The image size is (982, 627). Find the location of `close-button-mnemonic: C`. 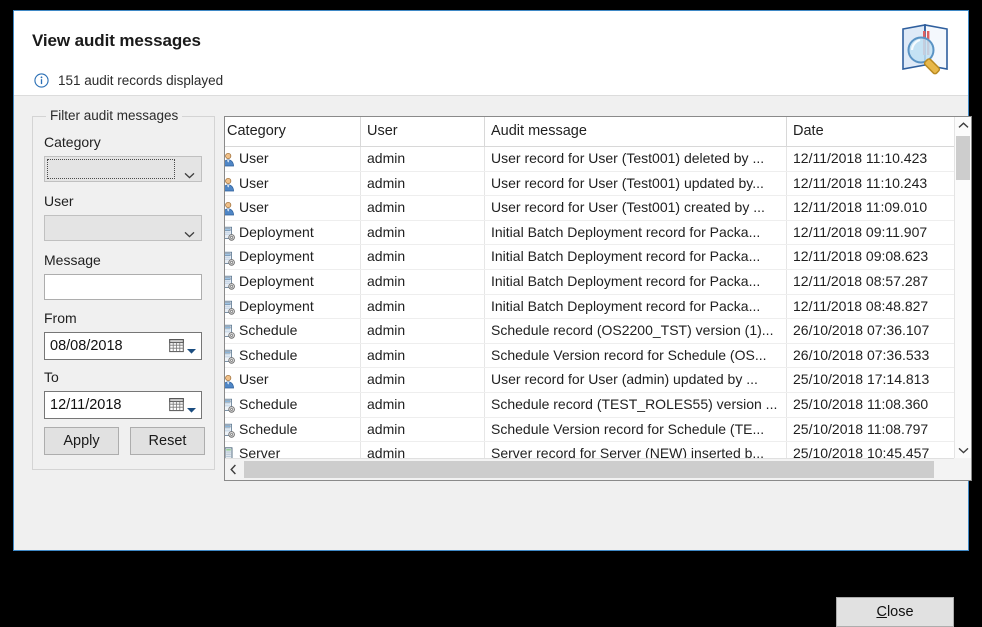

close-button-mnemonic: C is located at coordinates (881, 612).